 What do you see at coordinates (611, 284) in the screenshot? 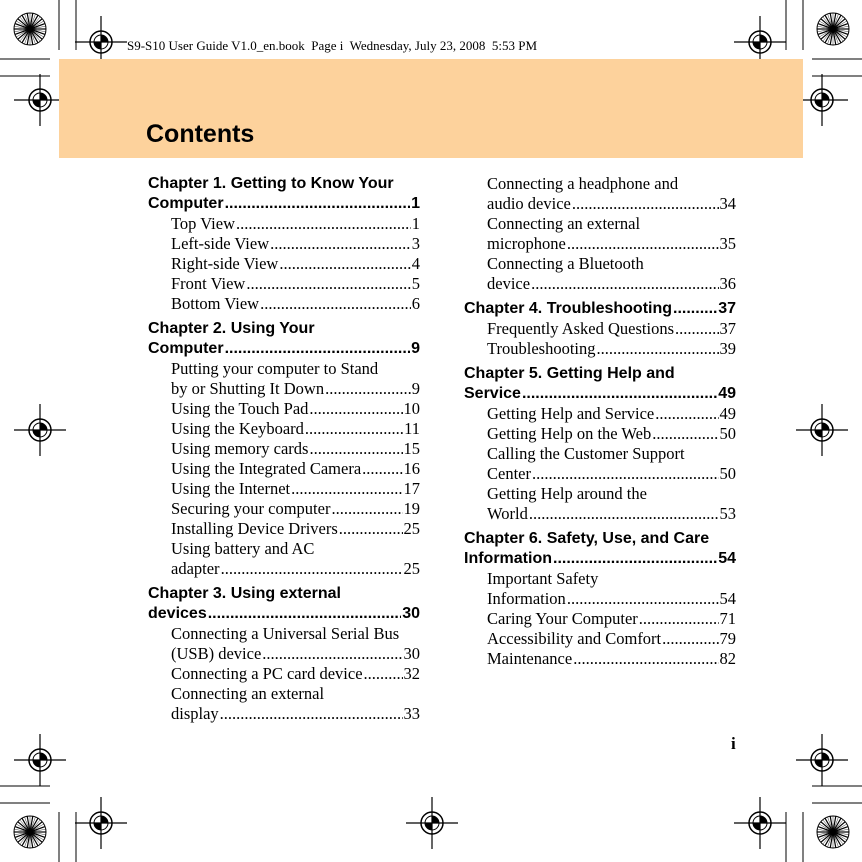
I see `toc-entry-line: device 36` at bounding box center [611, 284].